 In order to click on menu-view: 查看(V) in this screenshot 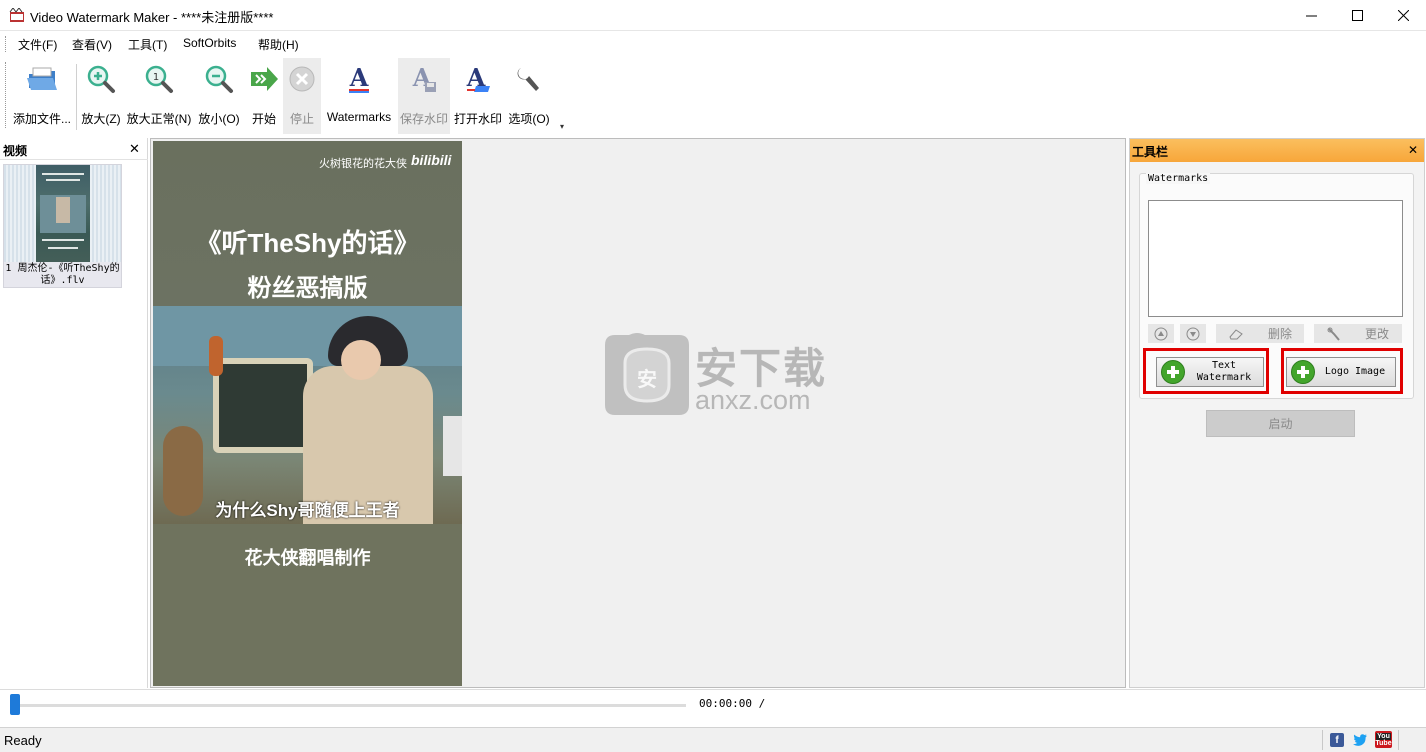, I will do `click(92, 44)`.